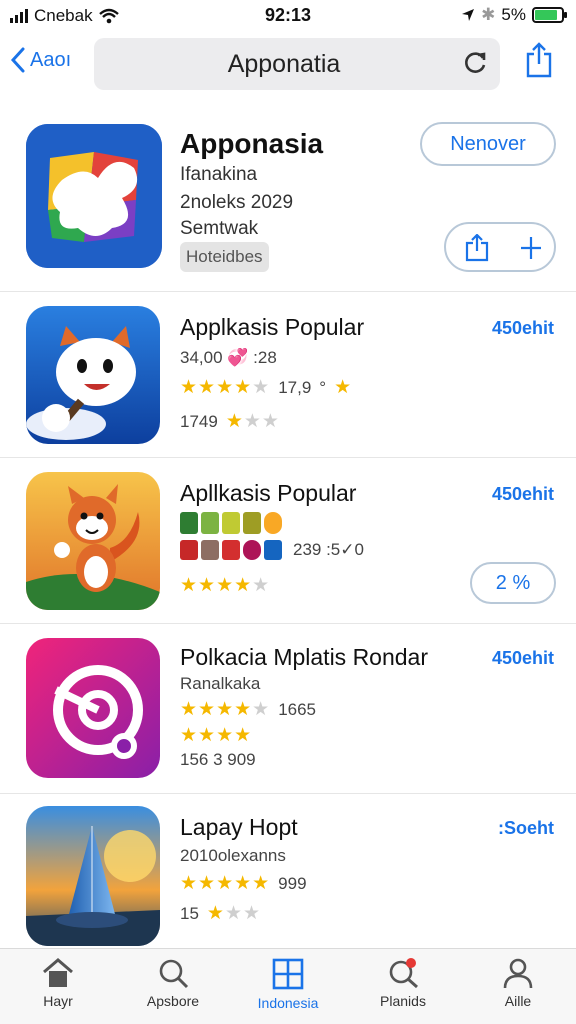 The width and height of the screenshot is (576, 1024). I want to click on rating-text: 156 3 909, so click(218, 759).